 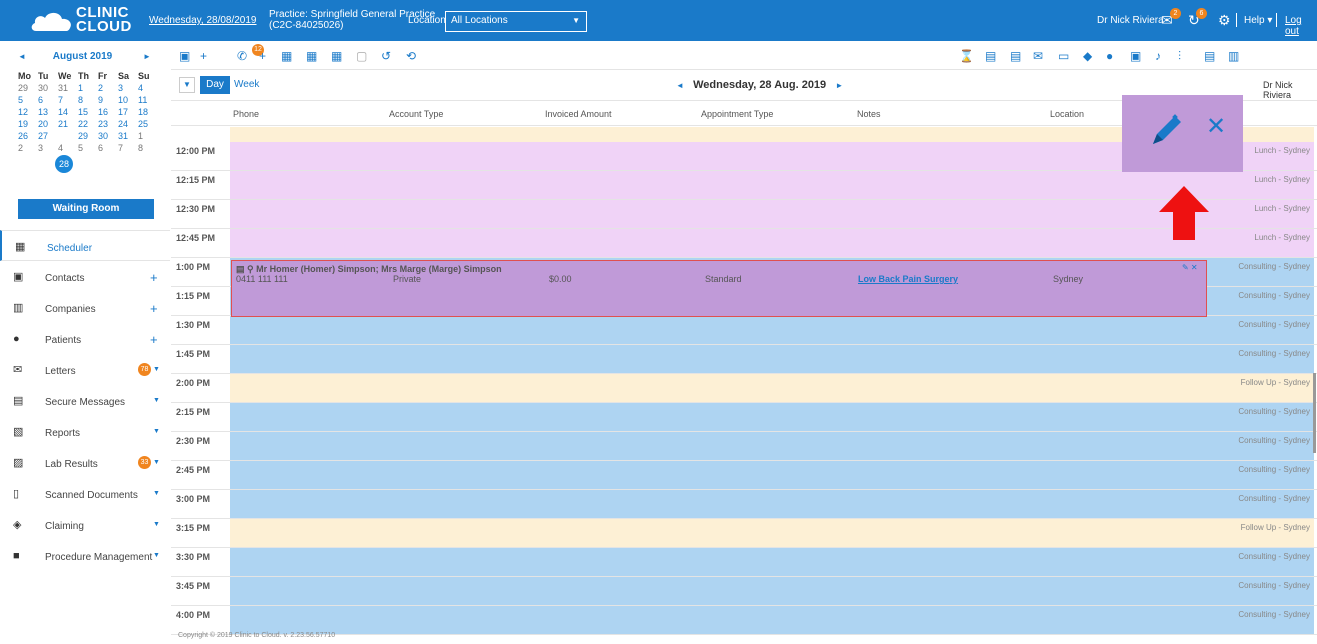 What do you see at coordinates (262, 56) in the screenshot?
I see `add-call-icon: +` at bounding box center [262, 56].